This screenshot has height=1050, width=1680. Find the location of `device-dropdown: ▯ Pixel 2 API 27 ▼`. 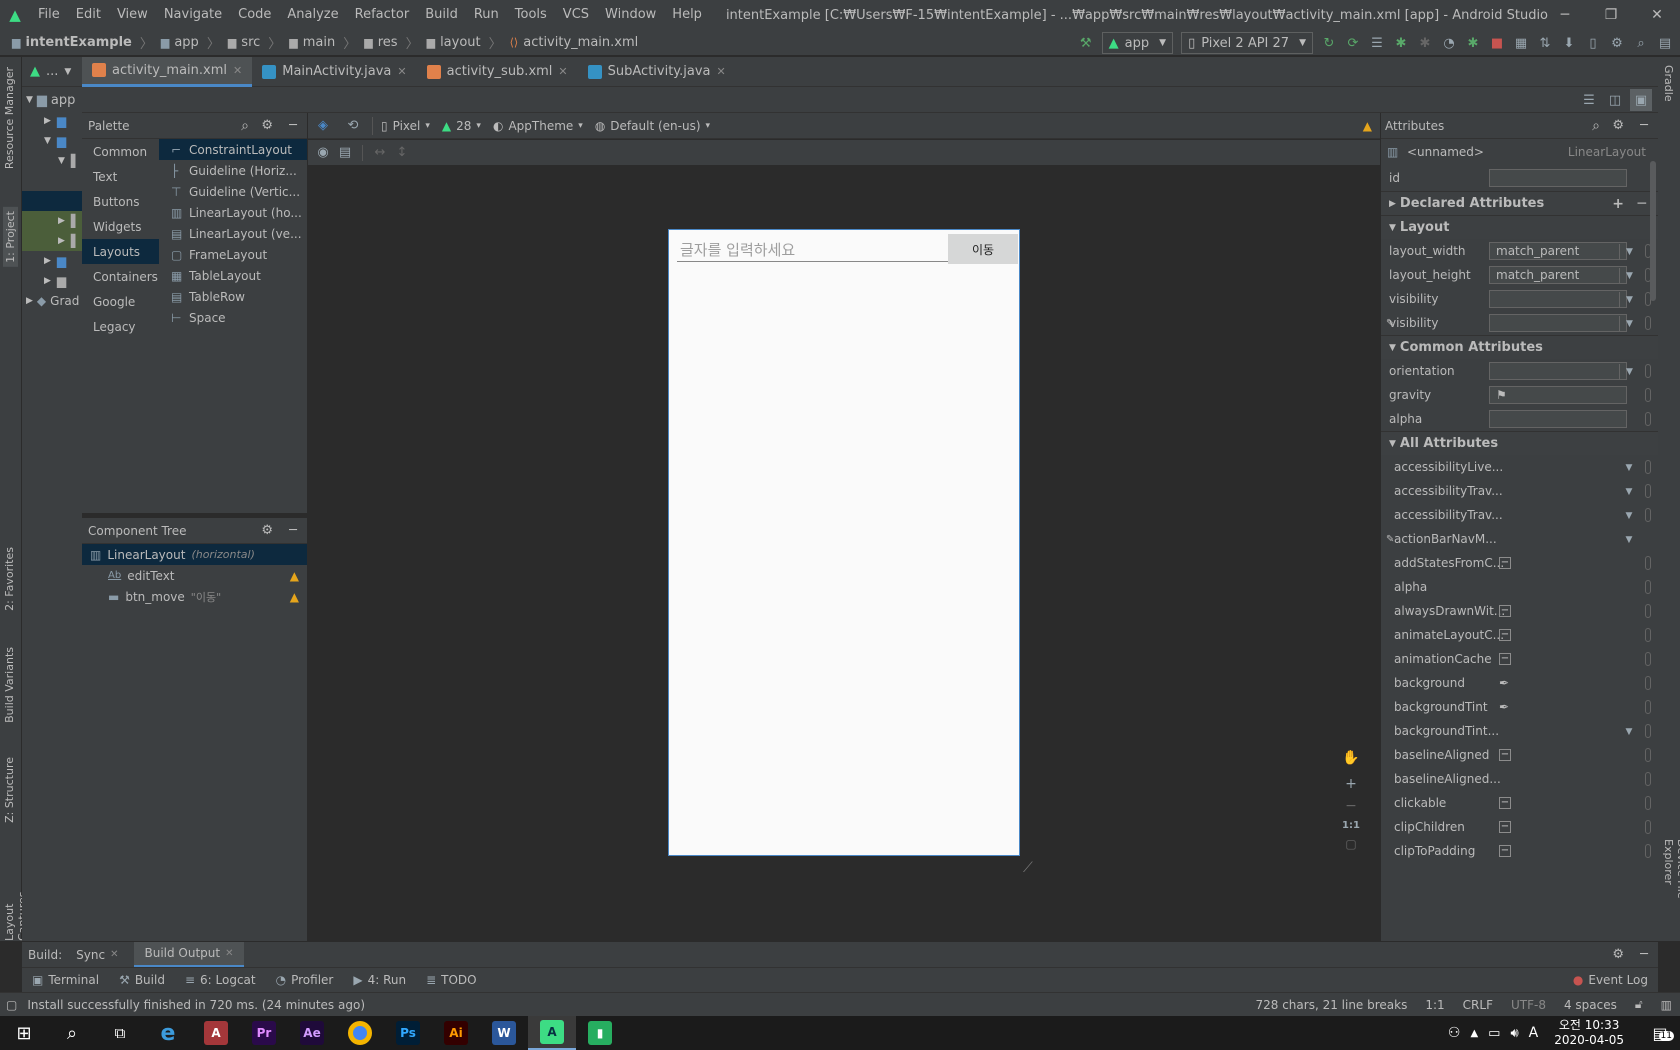

device-dropdown: ▯ Pixel 2 API 27 ▼ is located at coordinates (1247, 43).